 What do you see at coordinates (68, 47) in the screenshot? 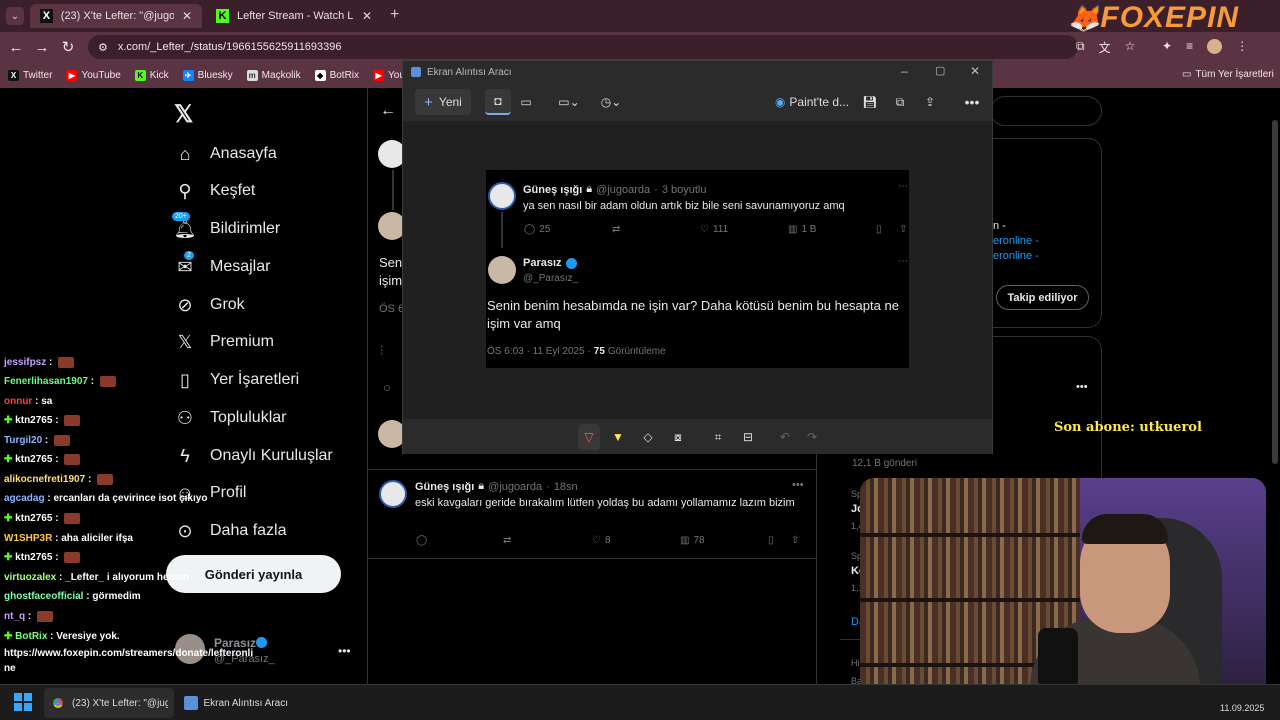
I see `reload-icon: ↻` at bounding box center [68, 47].